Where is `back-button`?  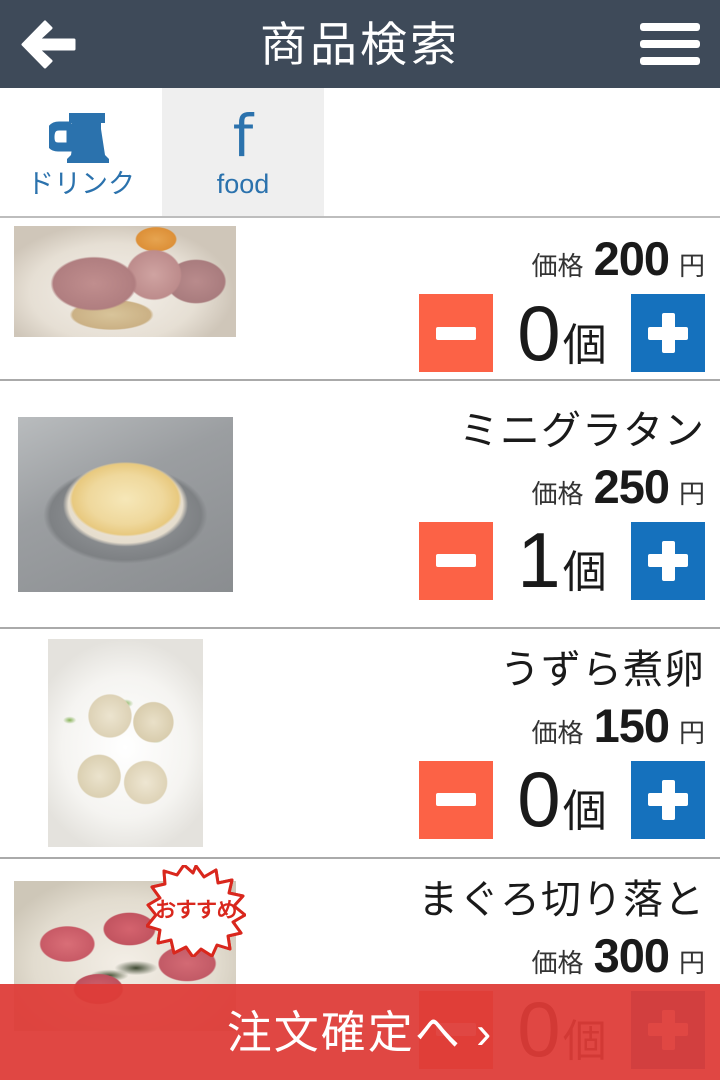 back-button is located at coordinates (49, 44).